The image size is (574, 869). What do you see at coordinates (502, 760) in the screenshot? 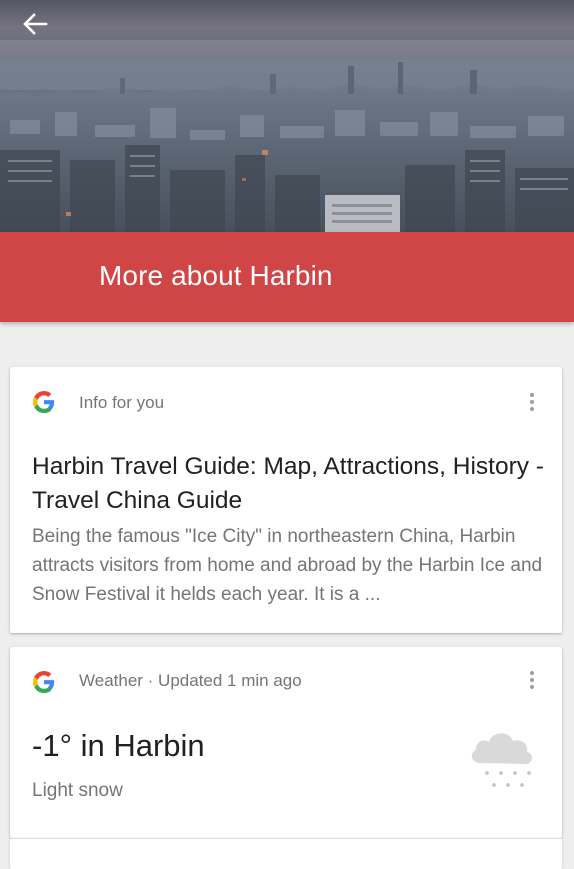
I see `snow-cloud-icon` at bounding box center [502, 760].